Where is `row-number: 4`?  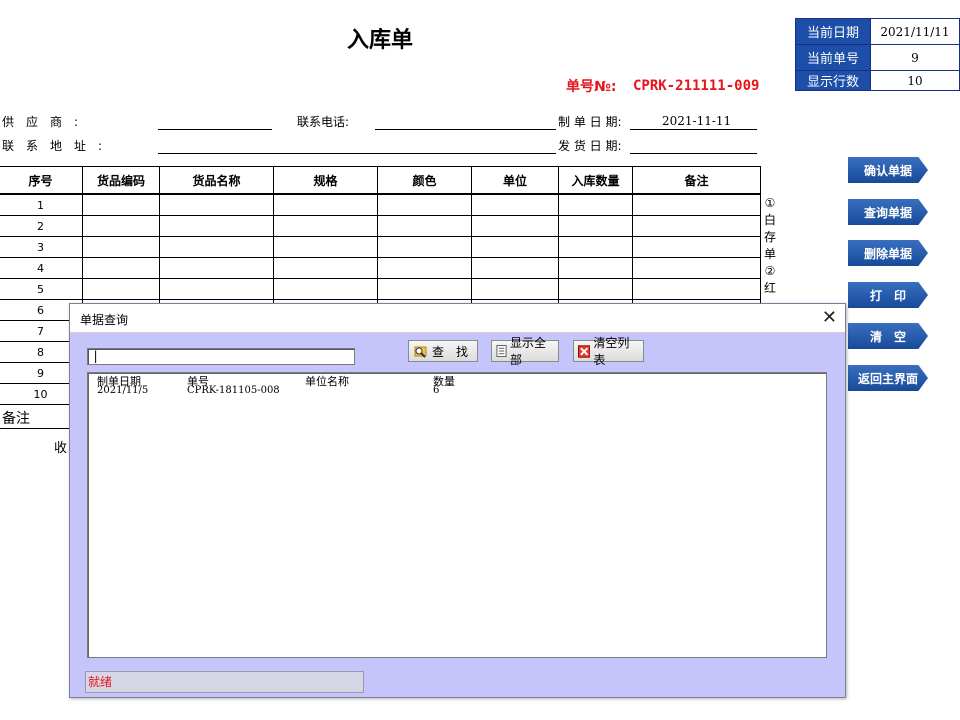 row-number: 4 is located at coordinates (41, 268).